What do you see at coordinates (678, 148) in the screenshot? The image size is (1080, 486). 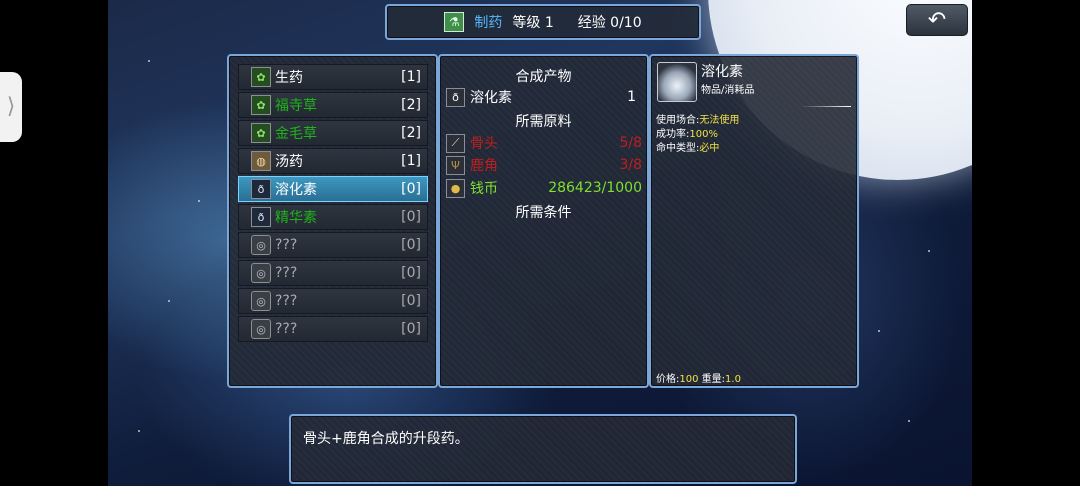 I see `hit-label: 命中类型:` at bounding box center [678, 148].